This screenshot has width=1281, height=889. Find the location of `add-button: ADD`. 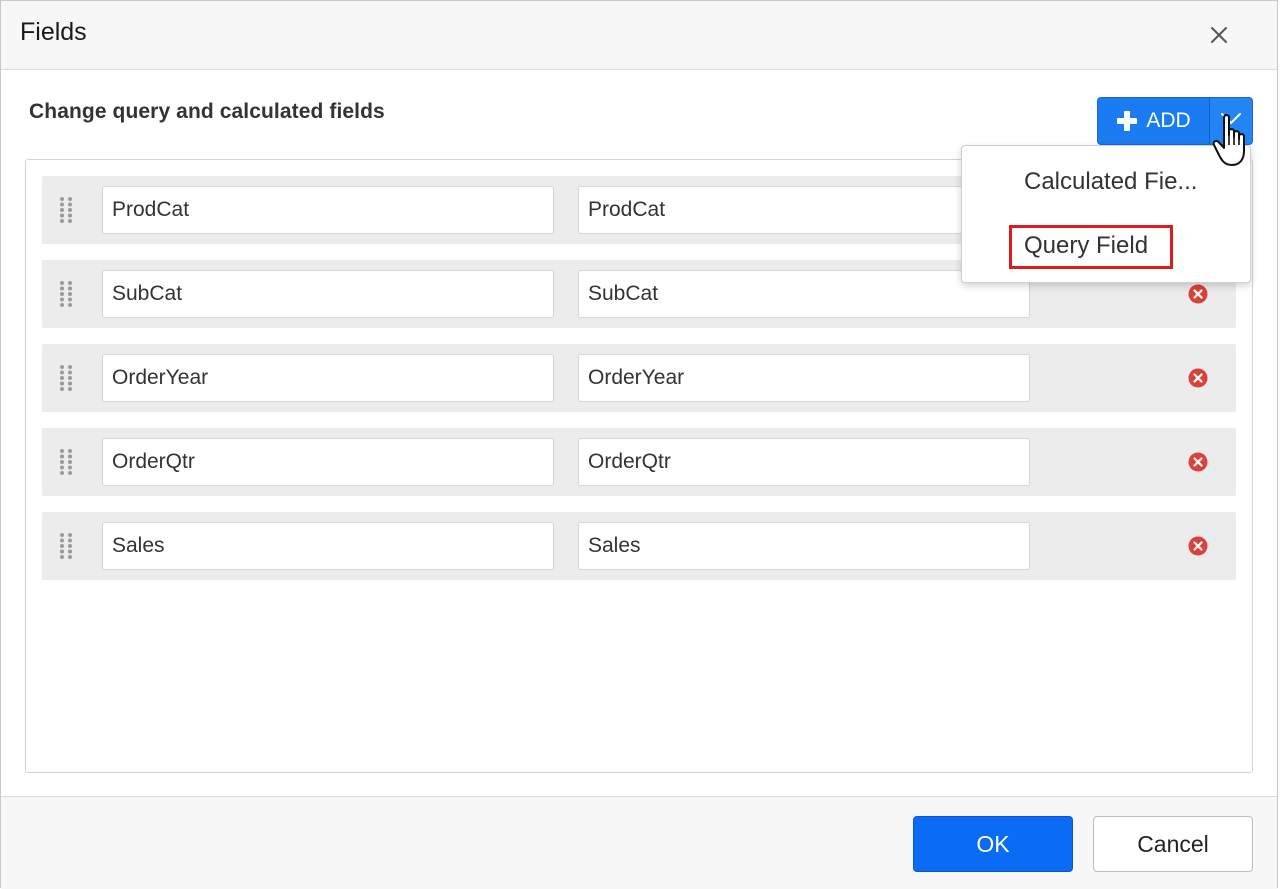

add-button: ADD is located at coordinates (1154, 121).